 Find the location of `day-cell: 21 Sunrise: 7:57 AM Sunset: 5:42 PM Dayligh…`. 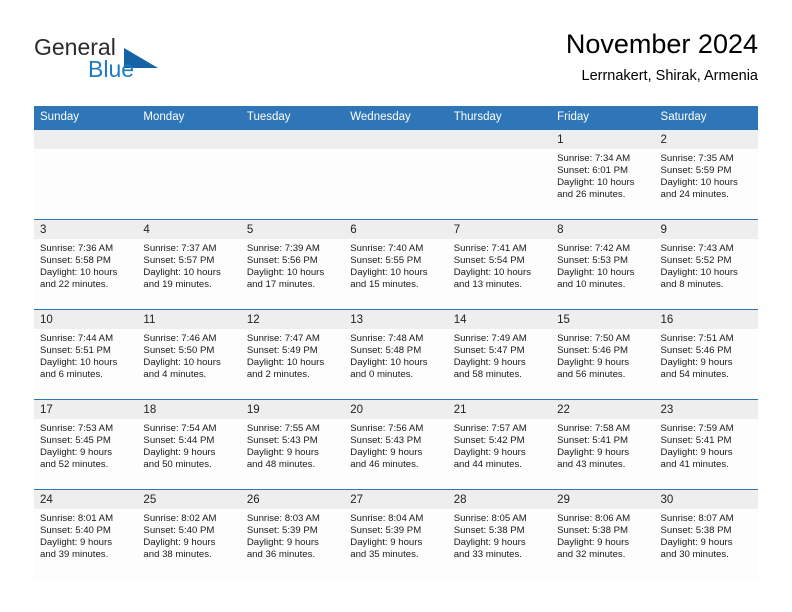

day-cell: 21 Sunrise: 7:57 AM Sunset: 5:42 PM Dayligh… is located at coordinates (499, 444).